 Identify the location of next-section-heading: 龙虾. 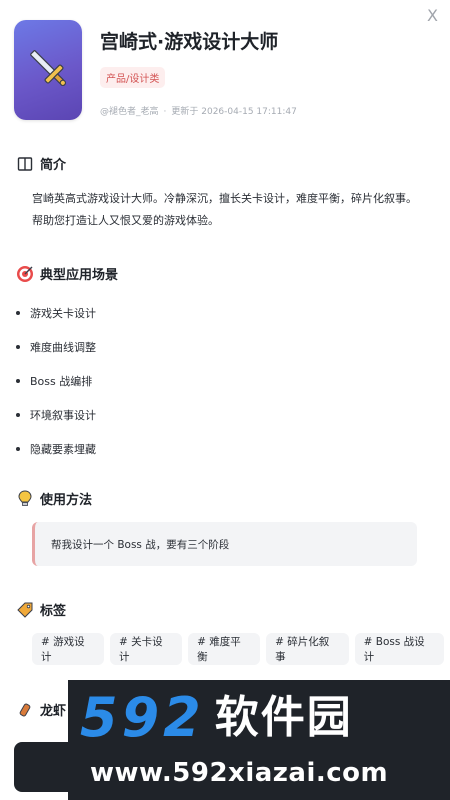
(41, 709).